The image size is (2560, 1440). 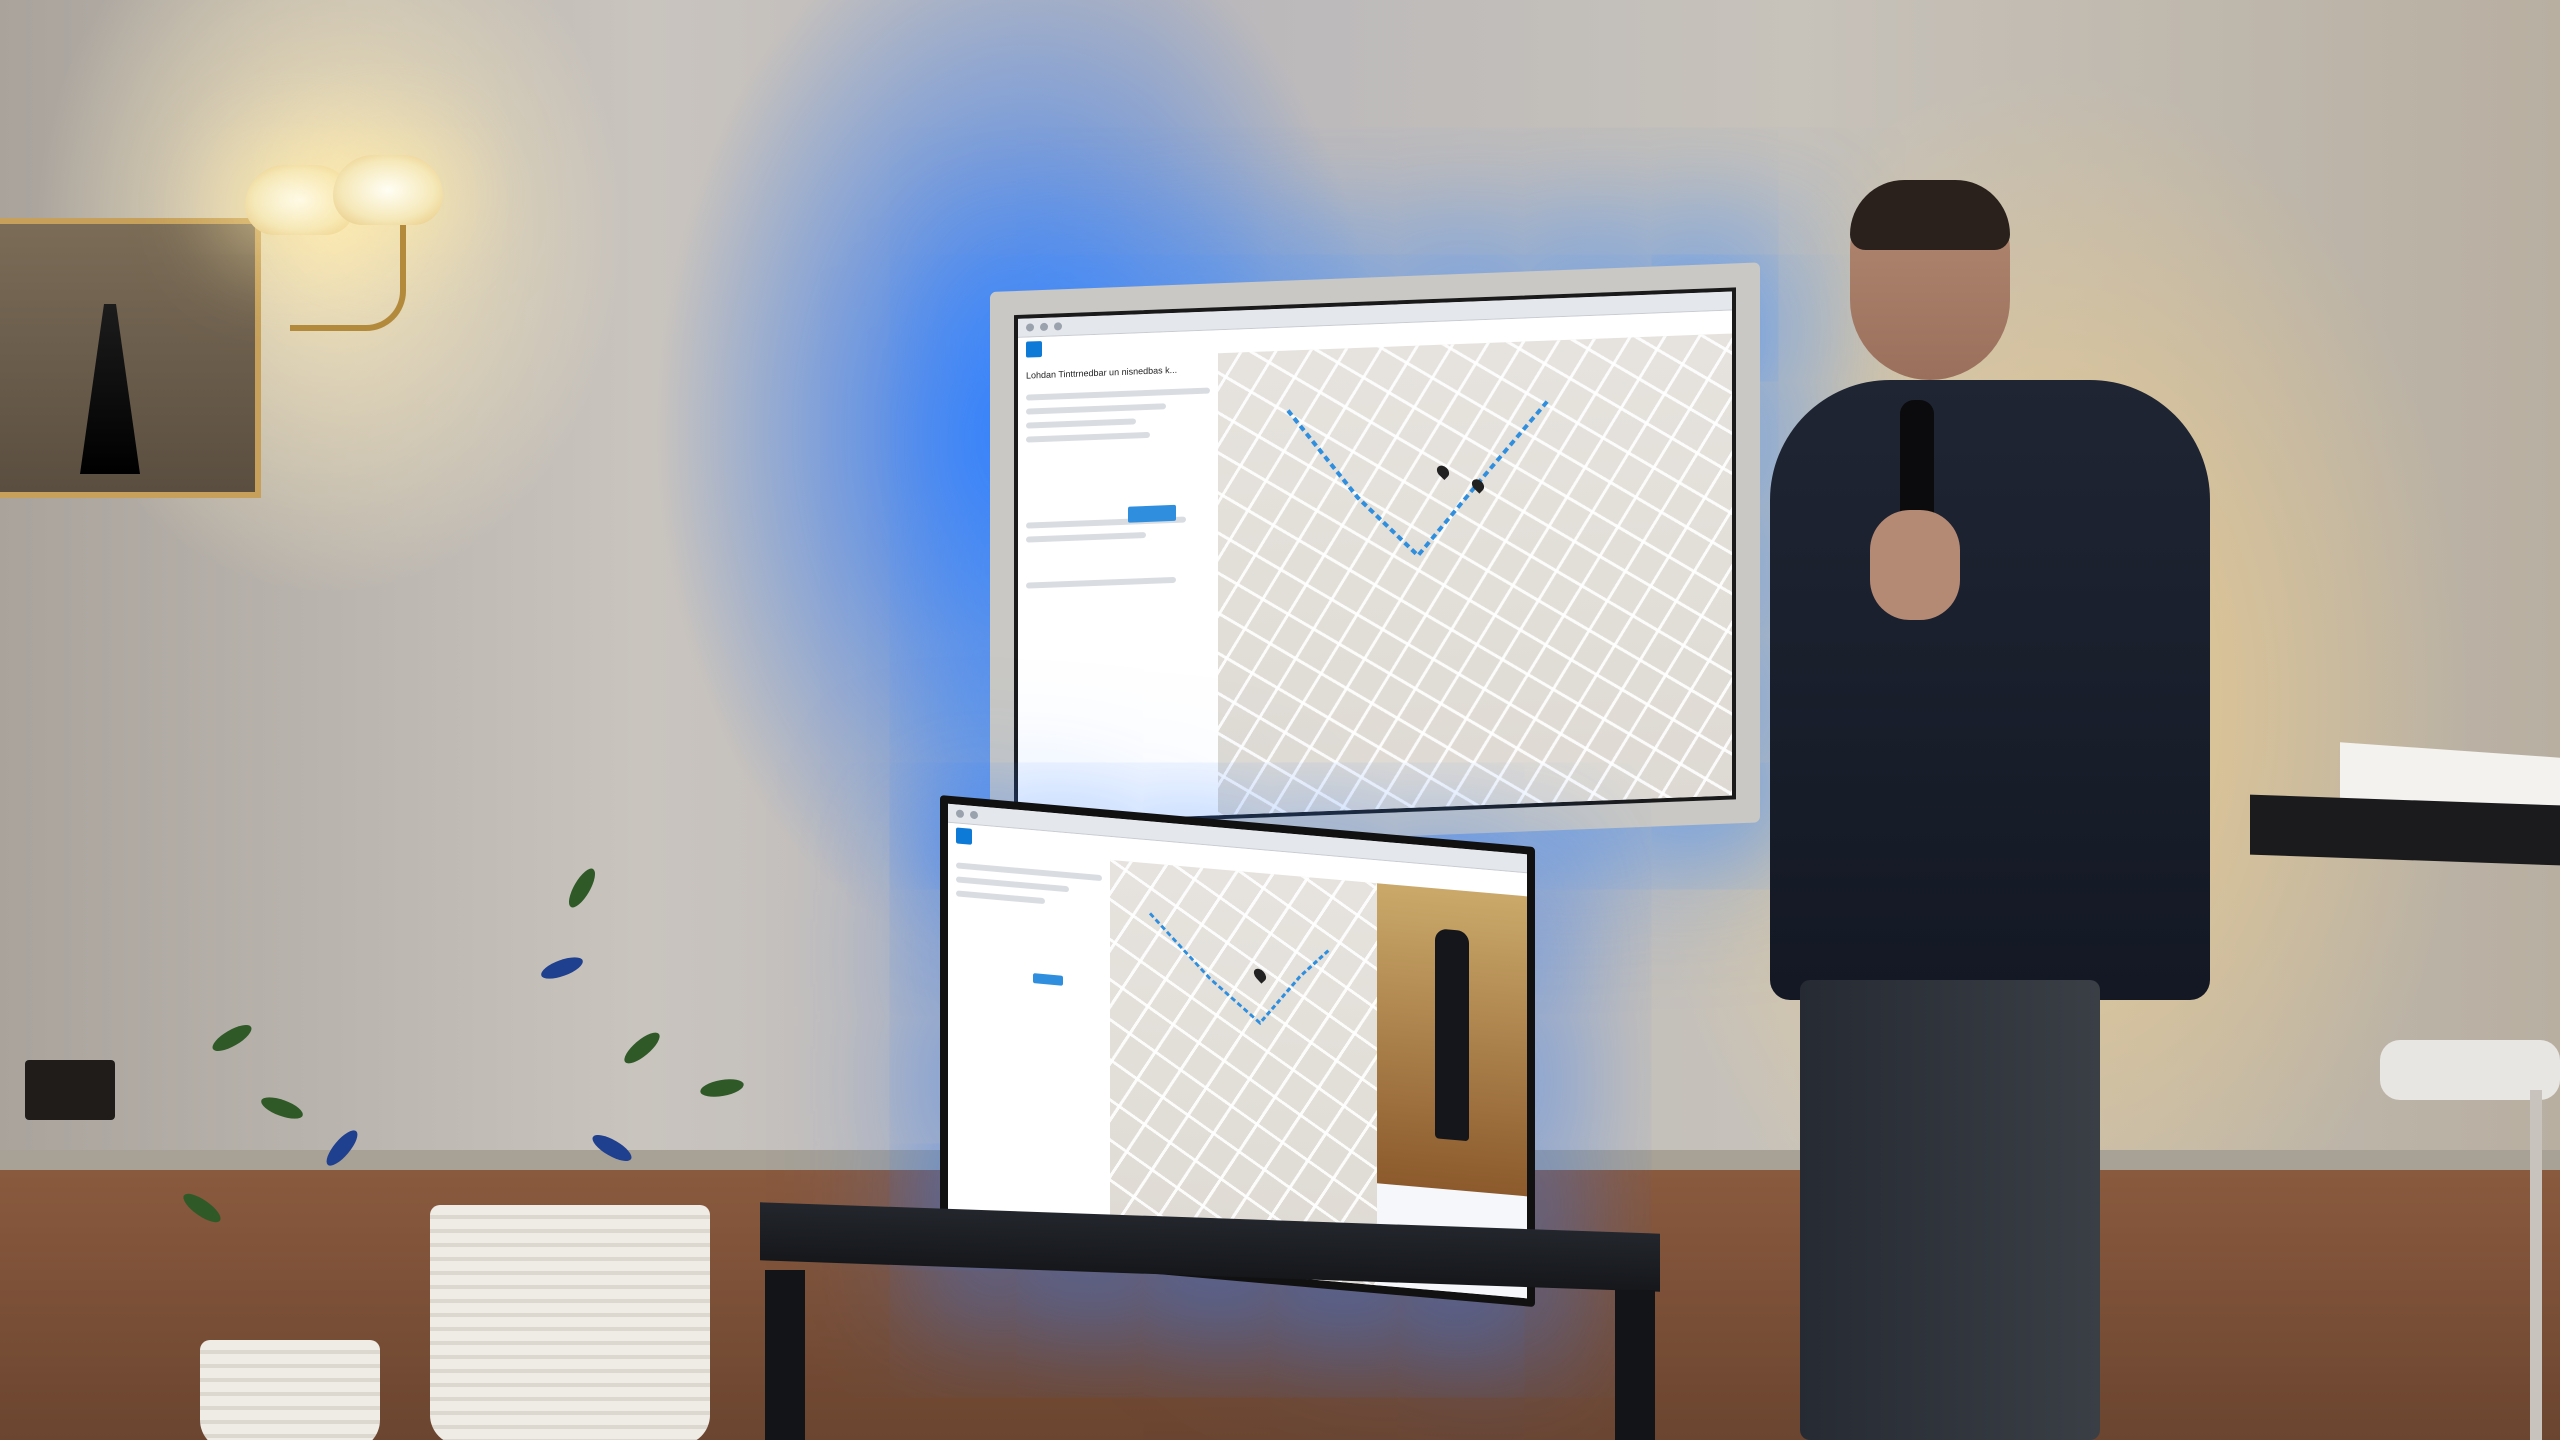 I want to click on presenter-in-feed, so click(x=1452, y=1035).